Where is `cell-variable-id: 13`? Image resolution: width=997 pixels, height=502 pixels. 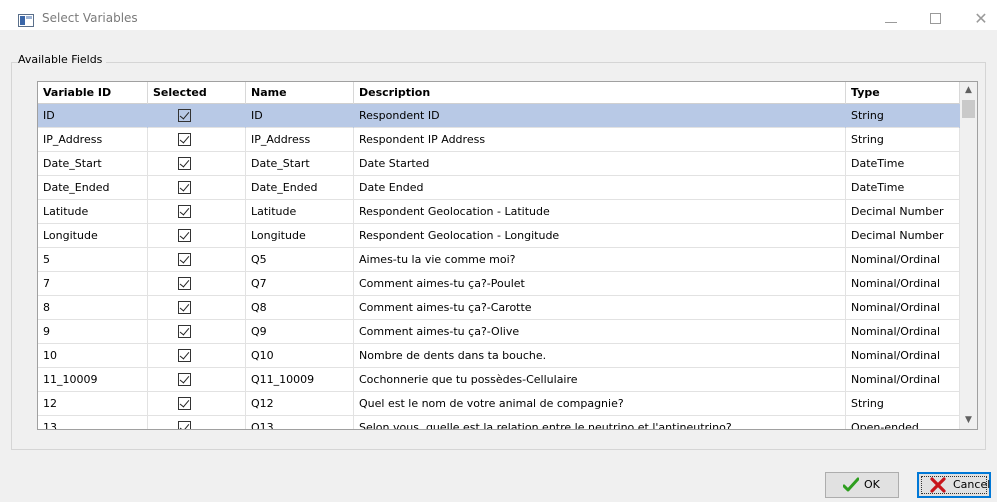 cell-variable-id: 13 is located at coordinates (93, 422).